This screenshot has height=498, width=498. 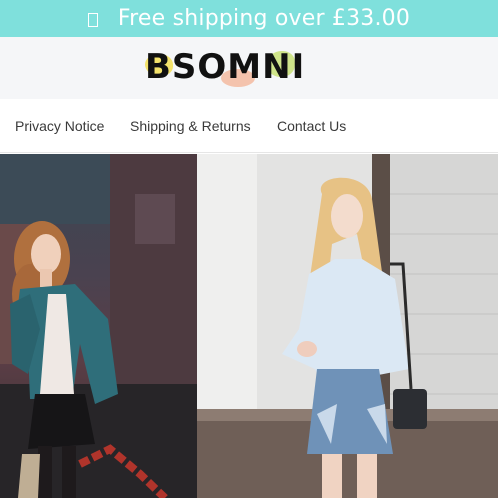 What do you see at coordinates (92, 19) in the screenshot?
I see `shipping-box-icon` at bounding box center [92, 19].